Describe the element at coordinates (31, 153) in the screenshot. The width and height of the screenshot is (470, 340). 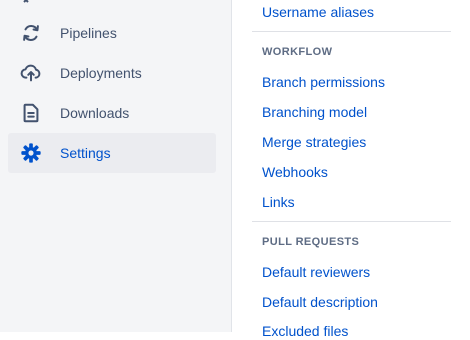
I see `settings-icon` at that location.